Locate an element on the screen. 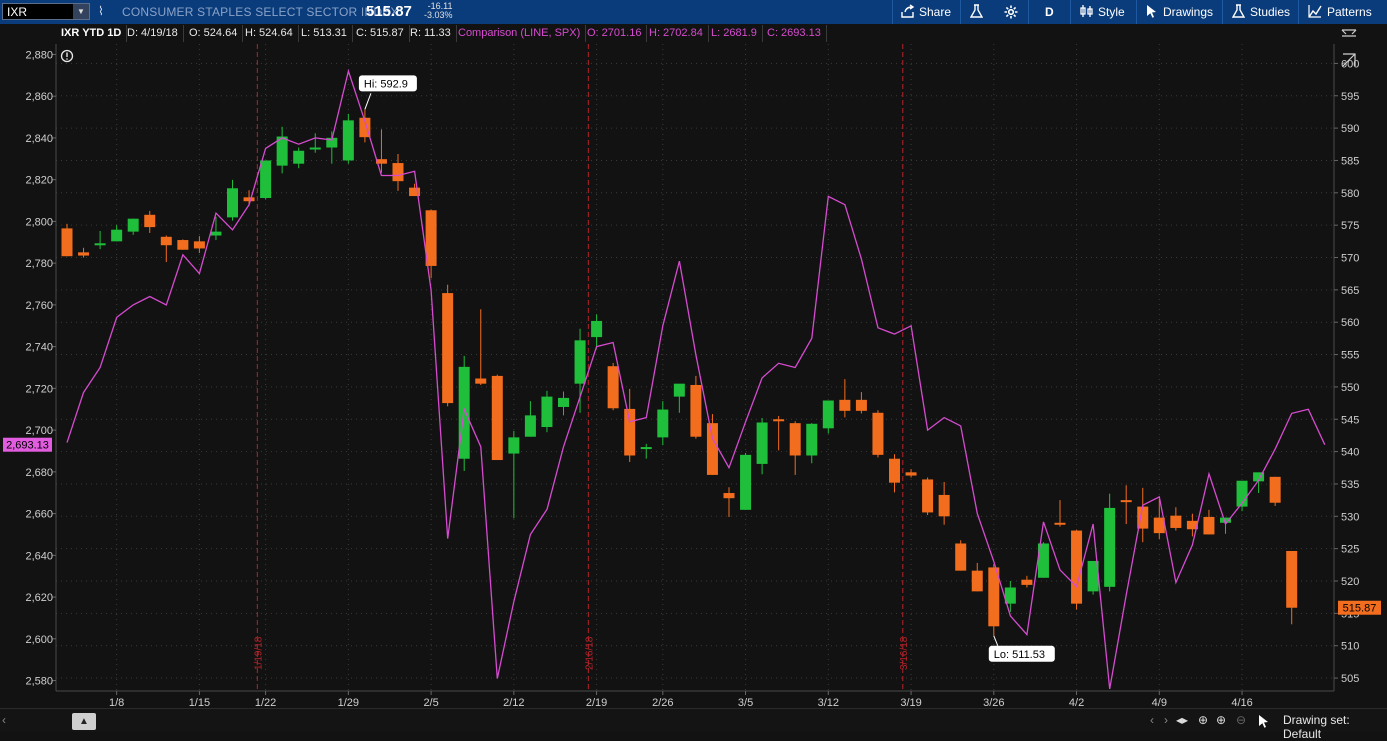 The image size is (1387, 741). right-axis-label: 580 is located at coordinates (1350, 194).